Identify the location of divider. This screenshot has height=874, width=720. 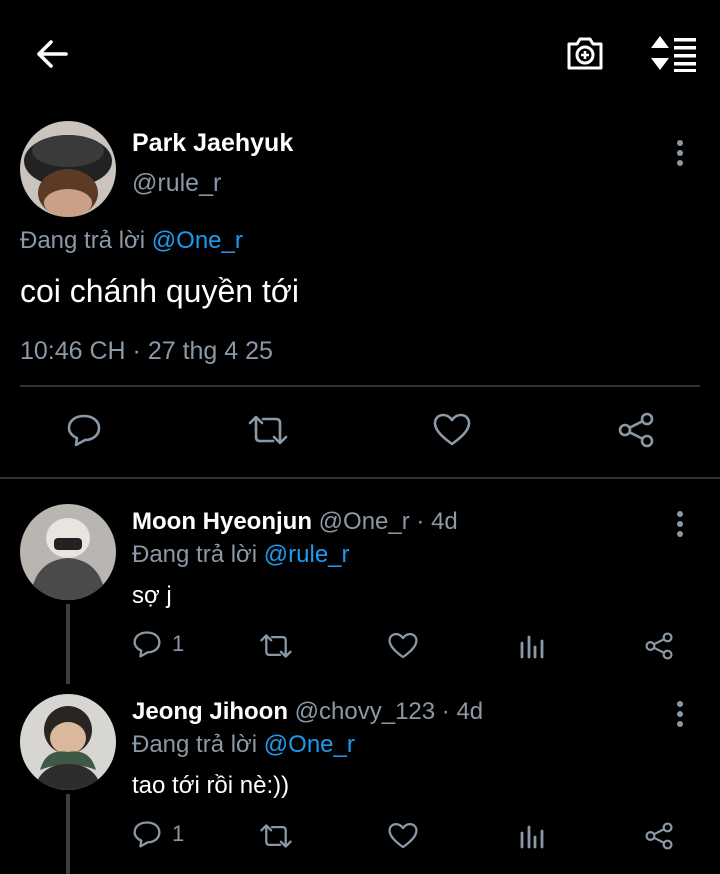
(360, 386).